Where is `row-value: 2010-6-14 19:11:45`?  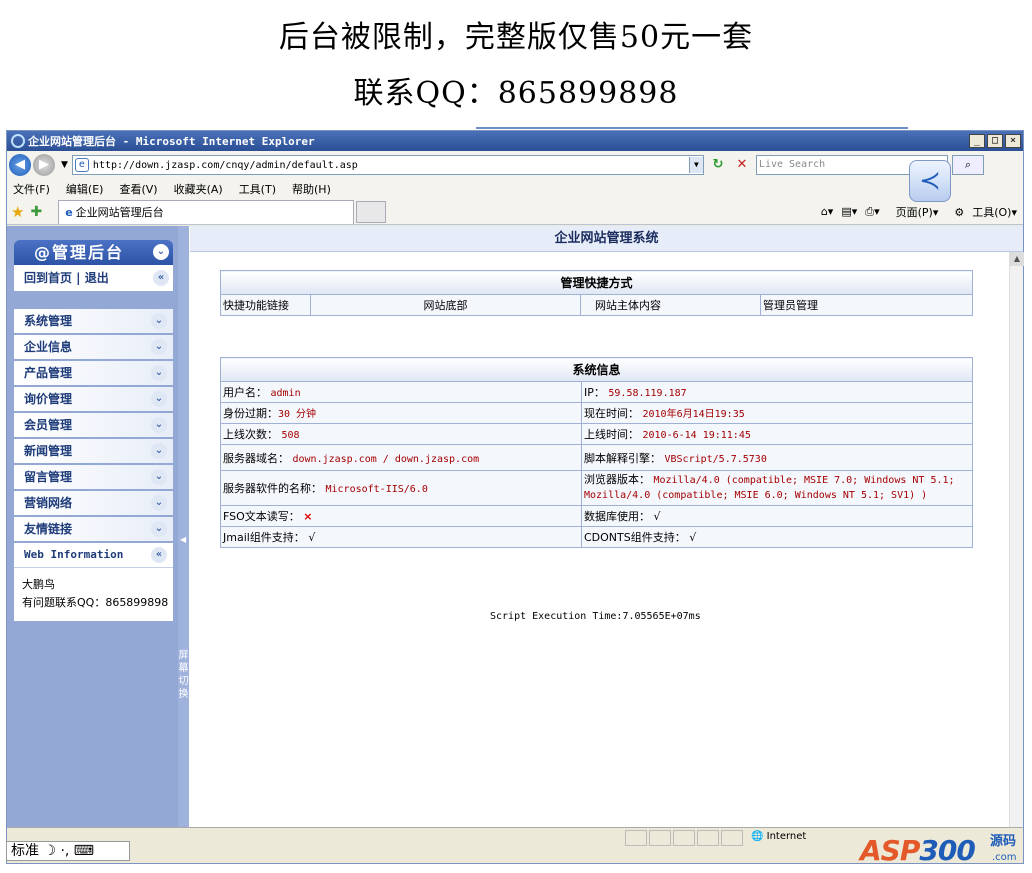 row-value: 2010-6-14 19:11:45 is located at coordinates (696, 435).